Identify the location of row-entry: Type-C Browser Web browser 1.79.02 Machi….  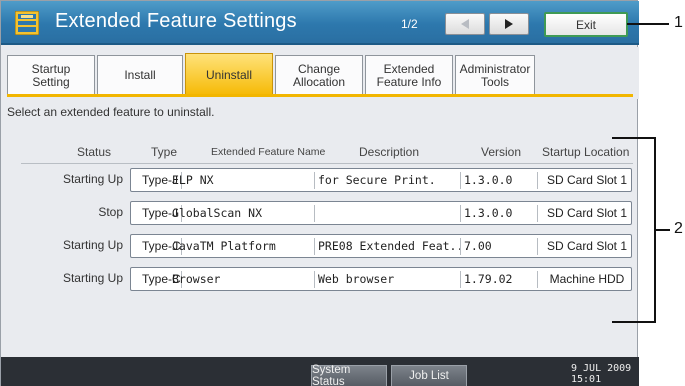
(381, 279).